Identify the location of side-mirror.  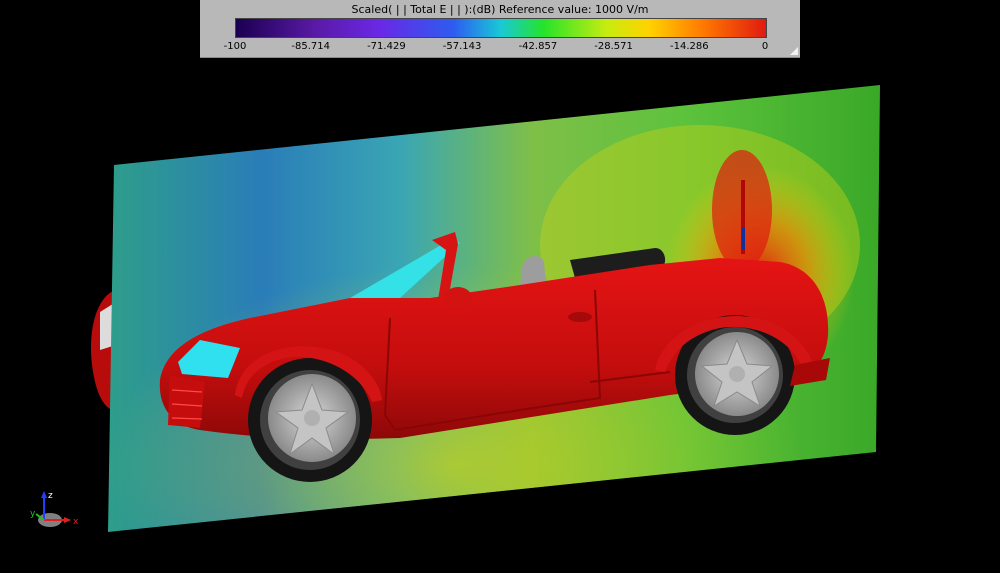
(458, 298).